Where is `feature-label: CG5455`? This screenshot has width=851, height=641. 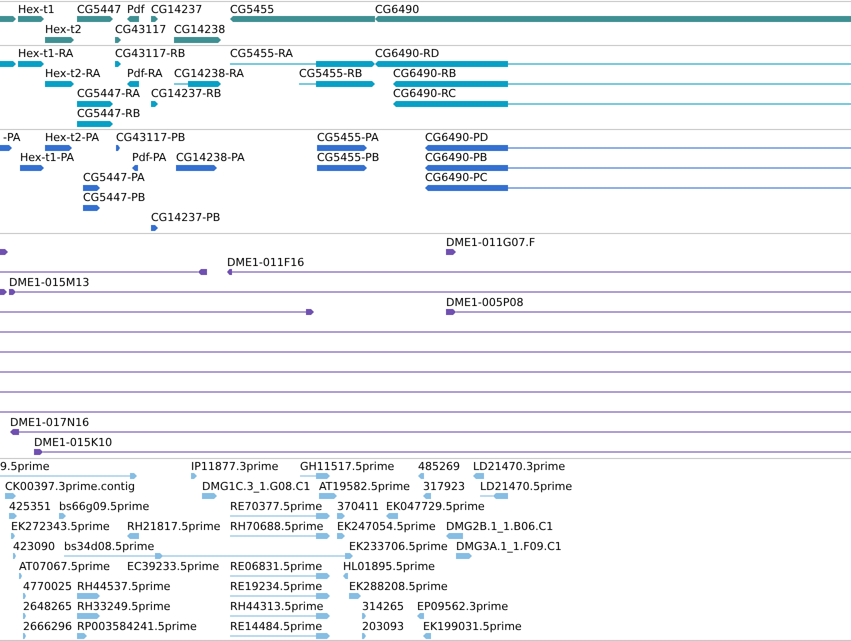 feature-label: CG5455 is located at coordinates (252, 9).